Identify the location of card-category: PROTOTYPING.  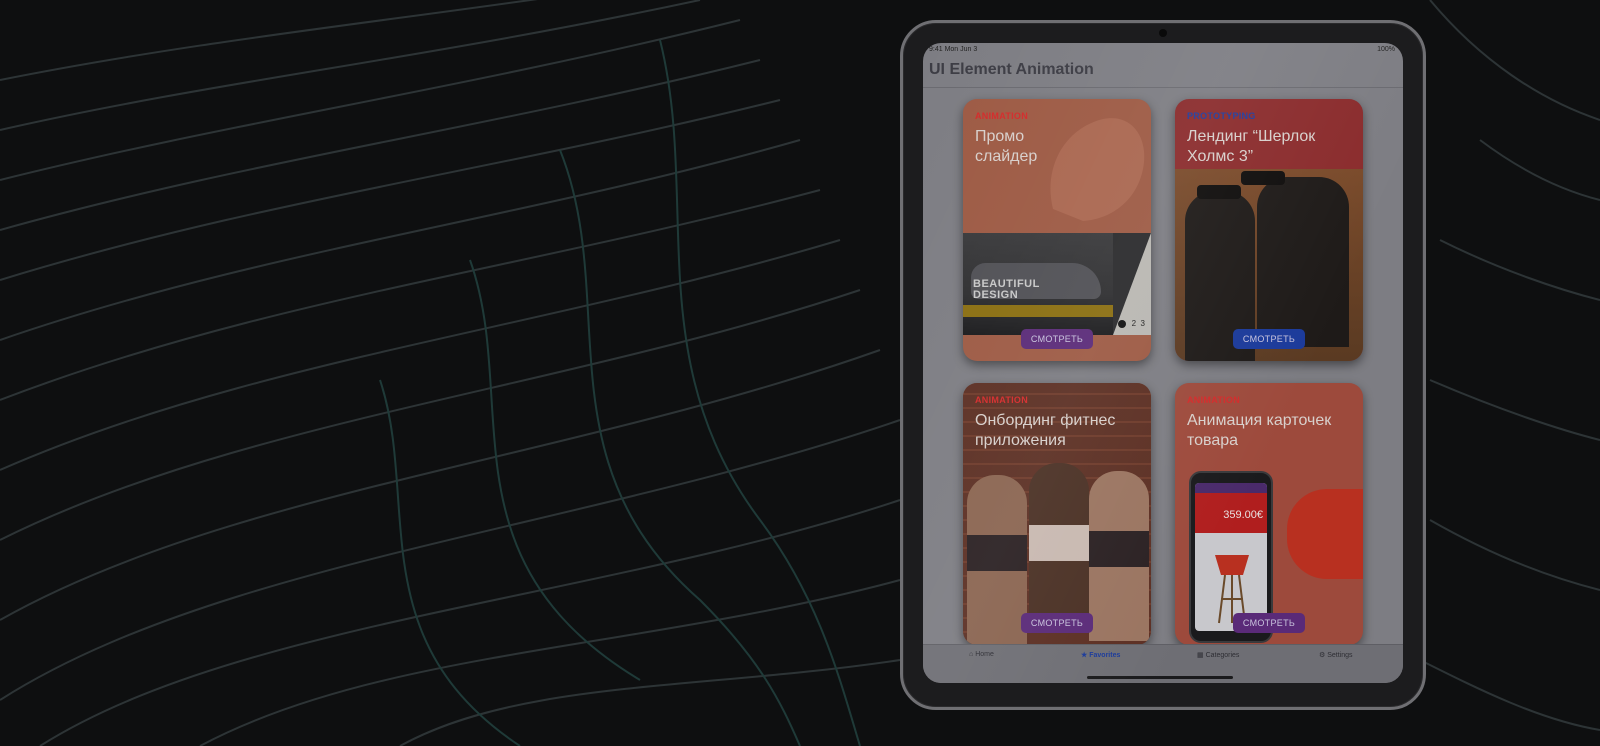
(1221, 116).